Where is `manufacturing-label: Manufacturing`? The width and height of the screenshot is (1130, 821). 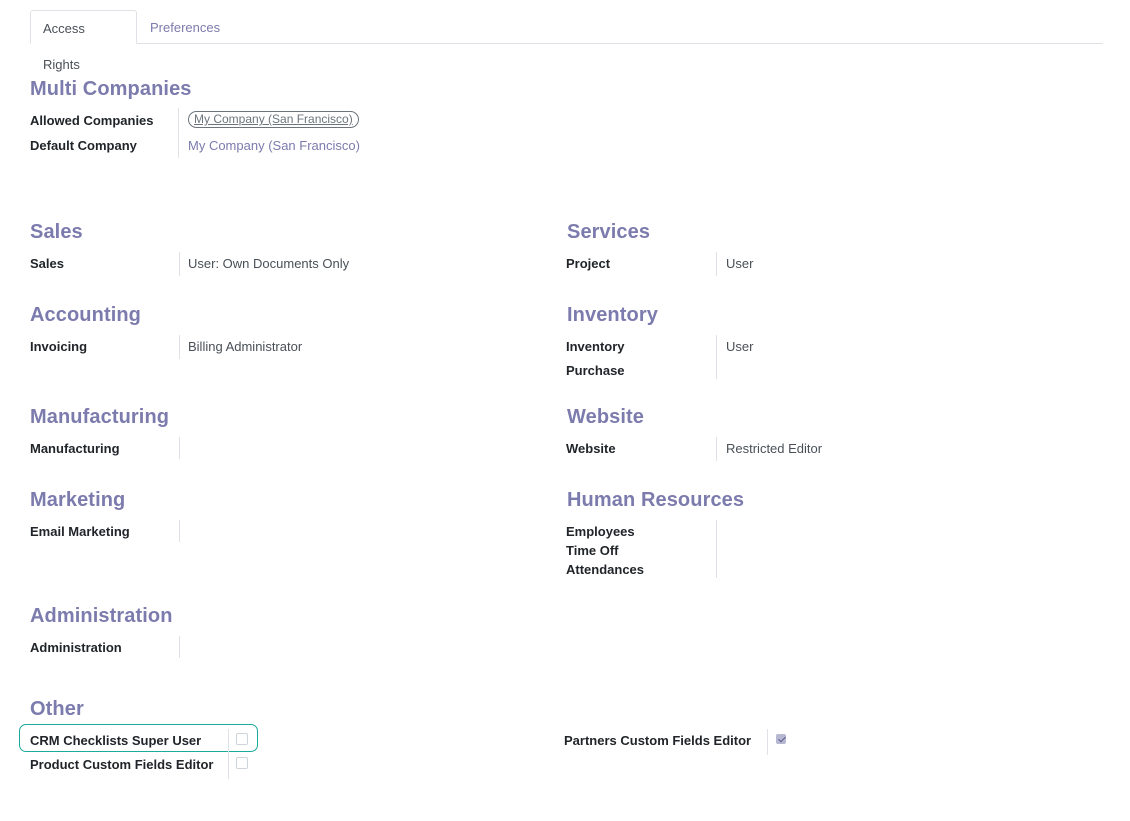 manufacturing-label: Manufacturing is located at coordinates (75, 448).